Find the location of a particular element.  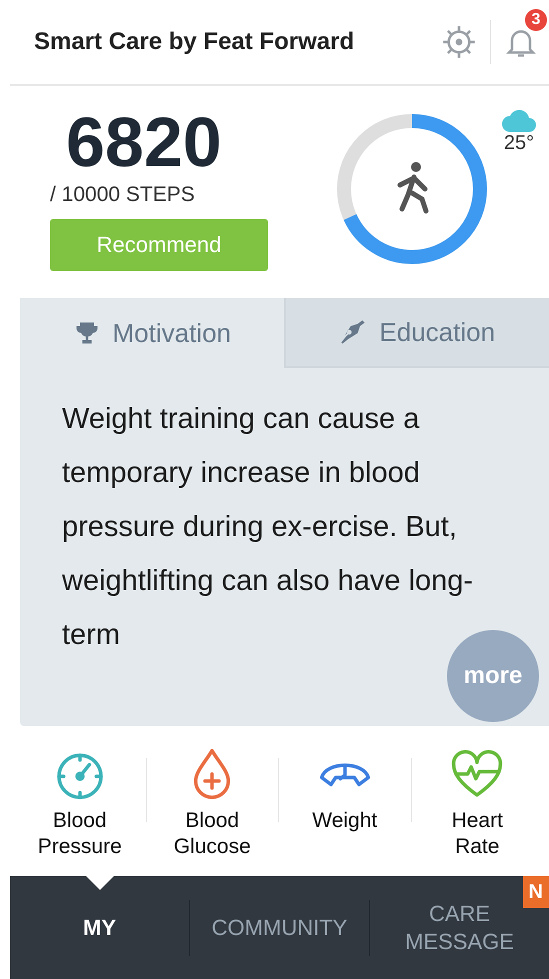

pen-icon is located at coordinates (353, 332).